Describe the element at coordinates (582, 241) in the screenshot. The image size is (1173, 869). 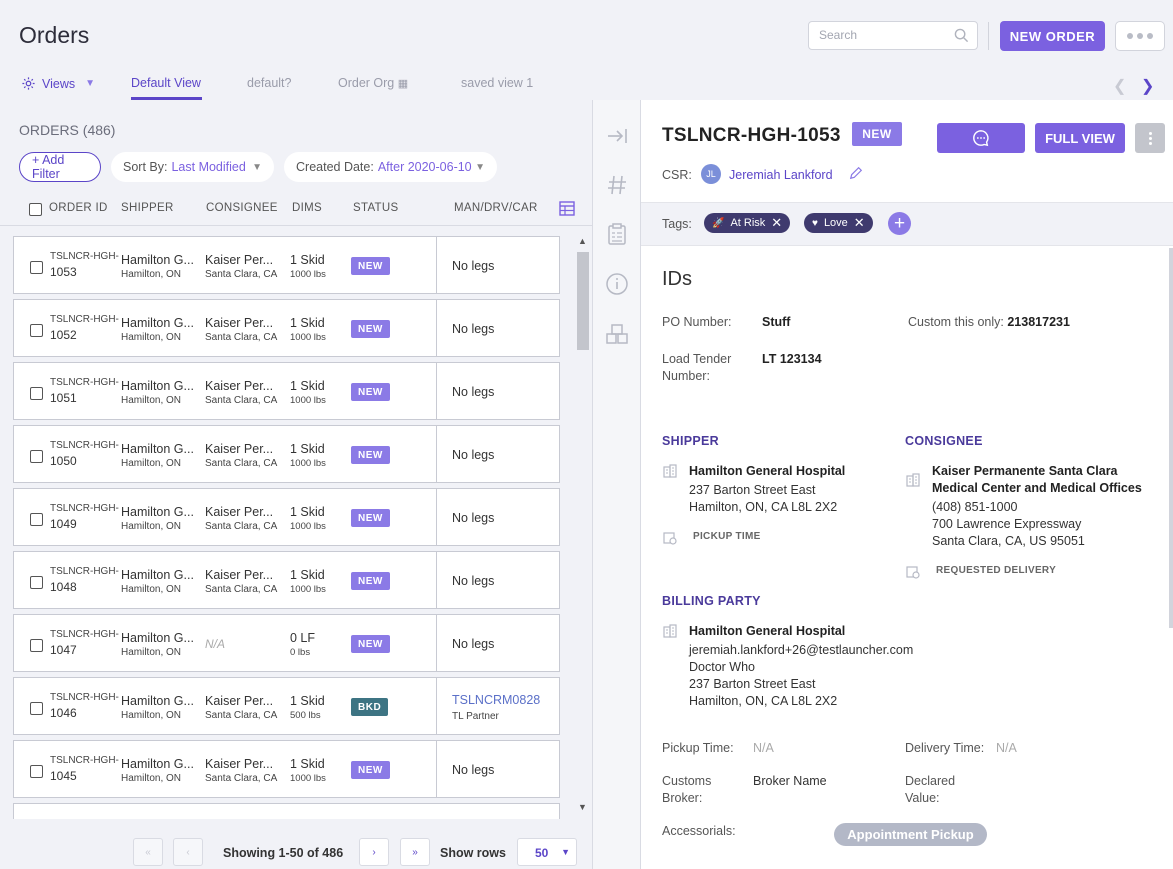
I see `scroll-up-icon: ▲` at that location.